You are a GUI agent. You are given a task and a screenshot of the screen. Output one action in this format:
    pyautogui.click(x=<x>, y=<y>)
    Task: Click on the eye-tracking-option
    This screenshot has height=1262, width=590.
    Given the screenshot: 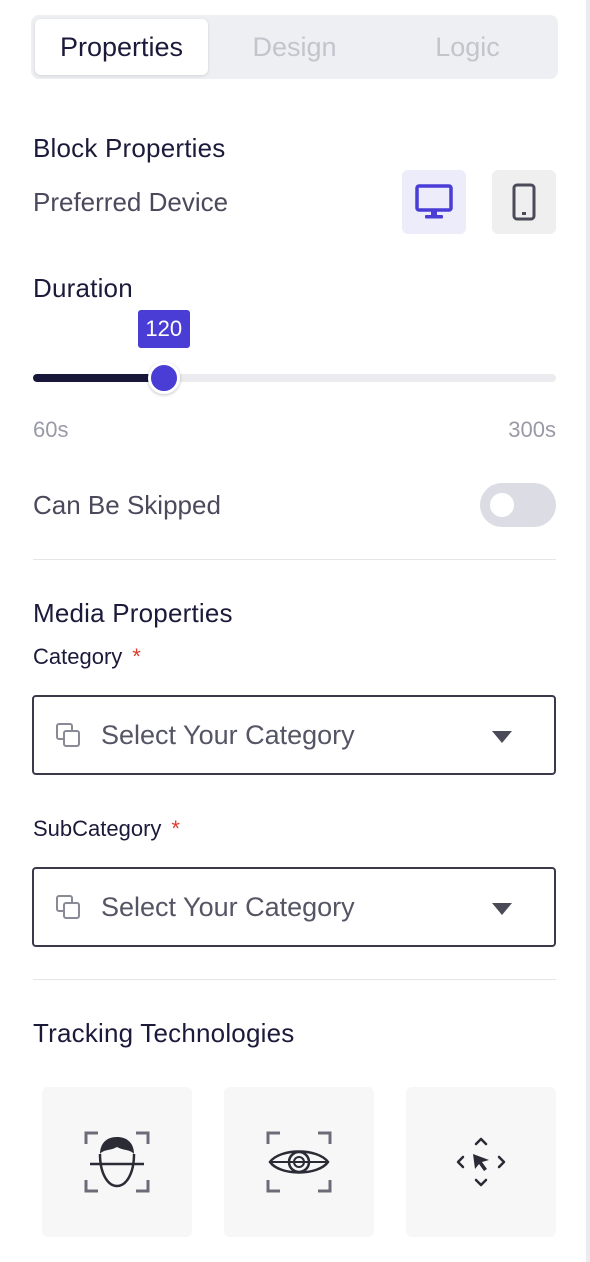 What is the action you would take?
    pyautogui.click(x=299, y=1162)
    